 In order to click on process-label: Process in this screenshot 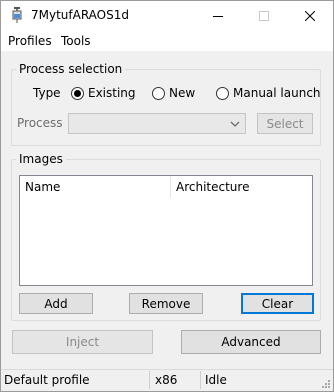, I will do `click(40, 123)`.